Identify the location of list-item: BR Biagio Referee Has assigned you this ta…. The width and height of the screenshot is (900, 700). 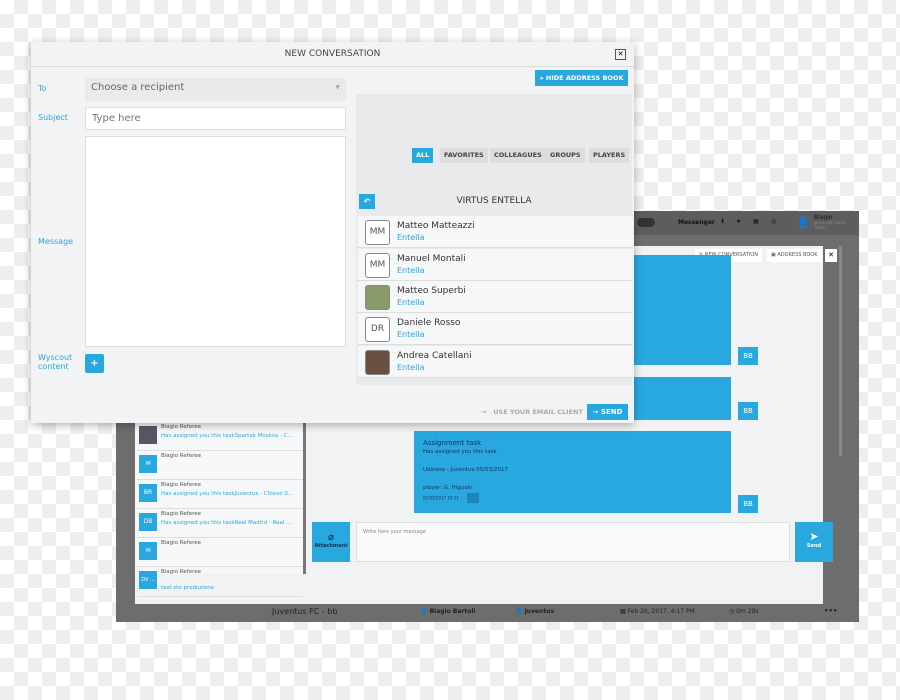
(220, 494).